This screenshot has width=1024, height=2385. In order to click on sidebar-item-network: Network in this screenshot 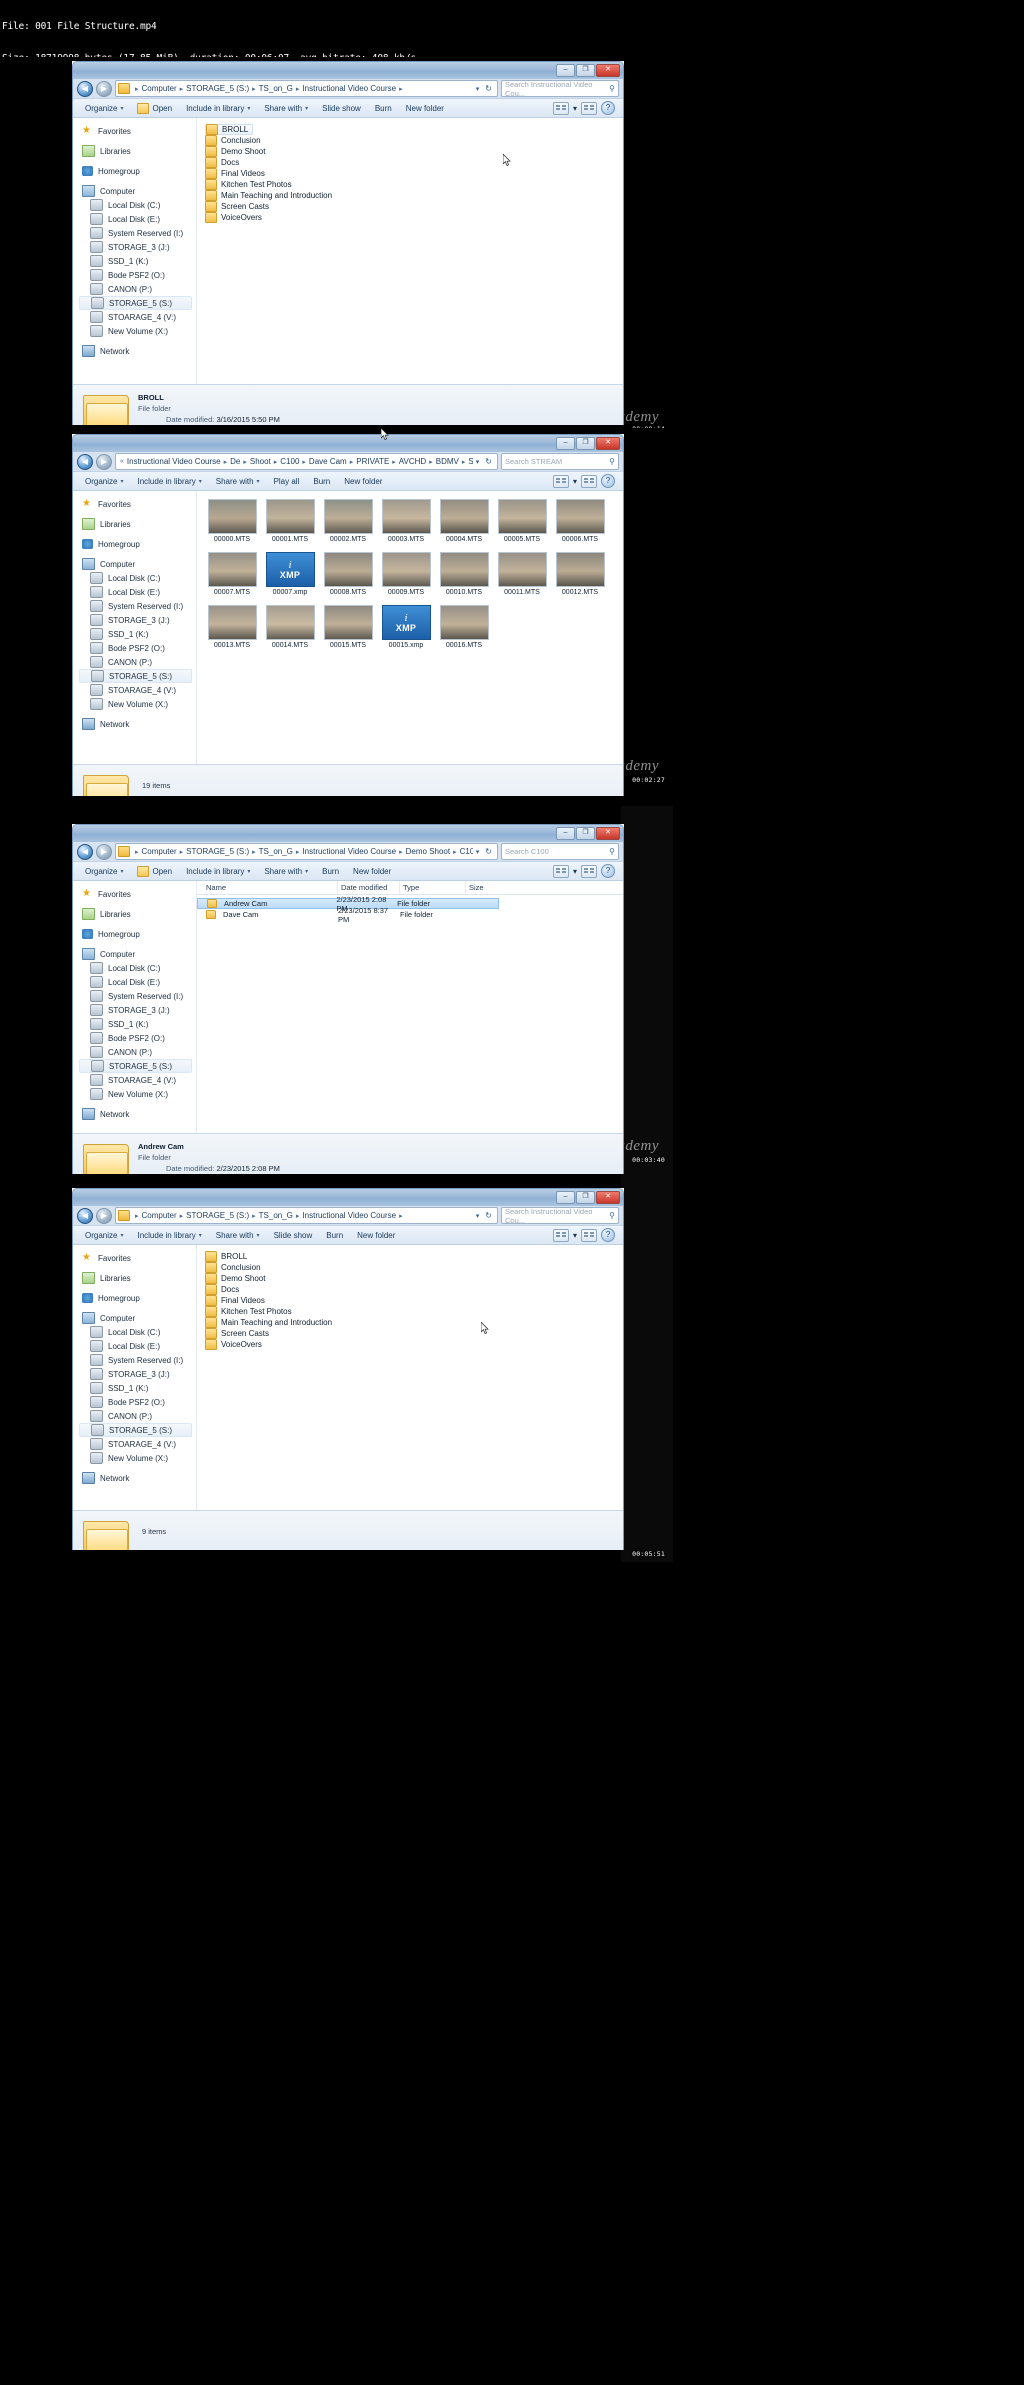, I will do `click(137, 724)`.